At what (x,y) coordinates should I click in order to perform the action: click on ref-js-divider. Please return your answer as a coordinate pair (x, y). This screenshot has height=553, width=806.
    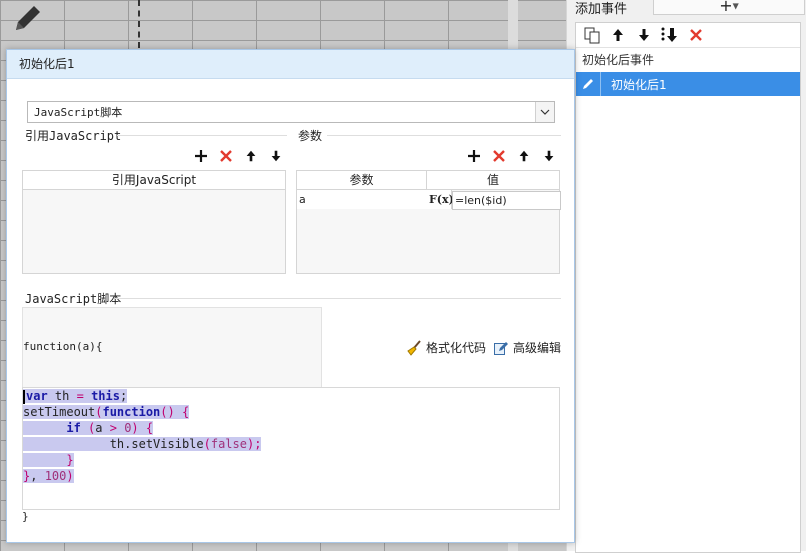
    Looking at the image, I should click on (202, 135).